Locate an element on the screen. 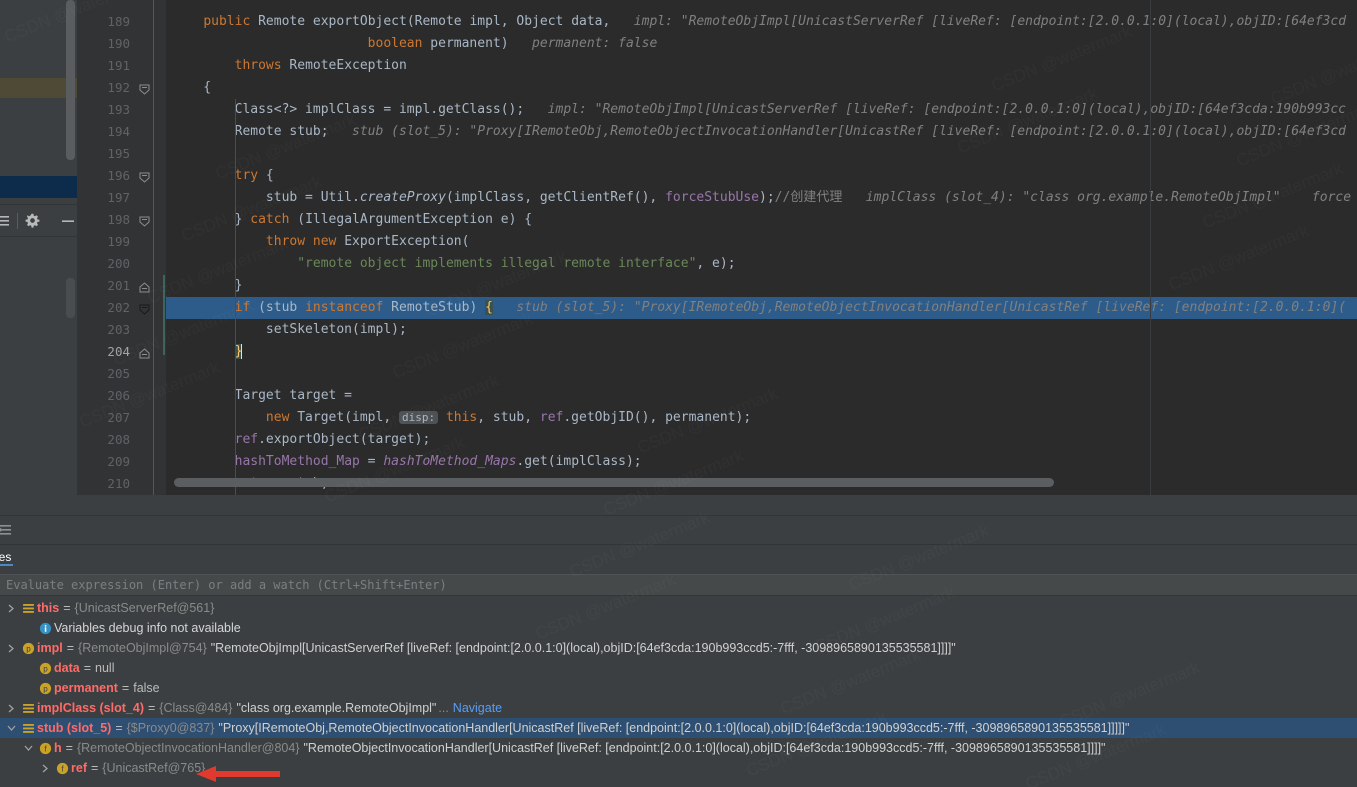 The height and width of the screenshot is (787, 1357). code-line: try { is located at coordinates (761, 176).